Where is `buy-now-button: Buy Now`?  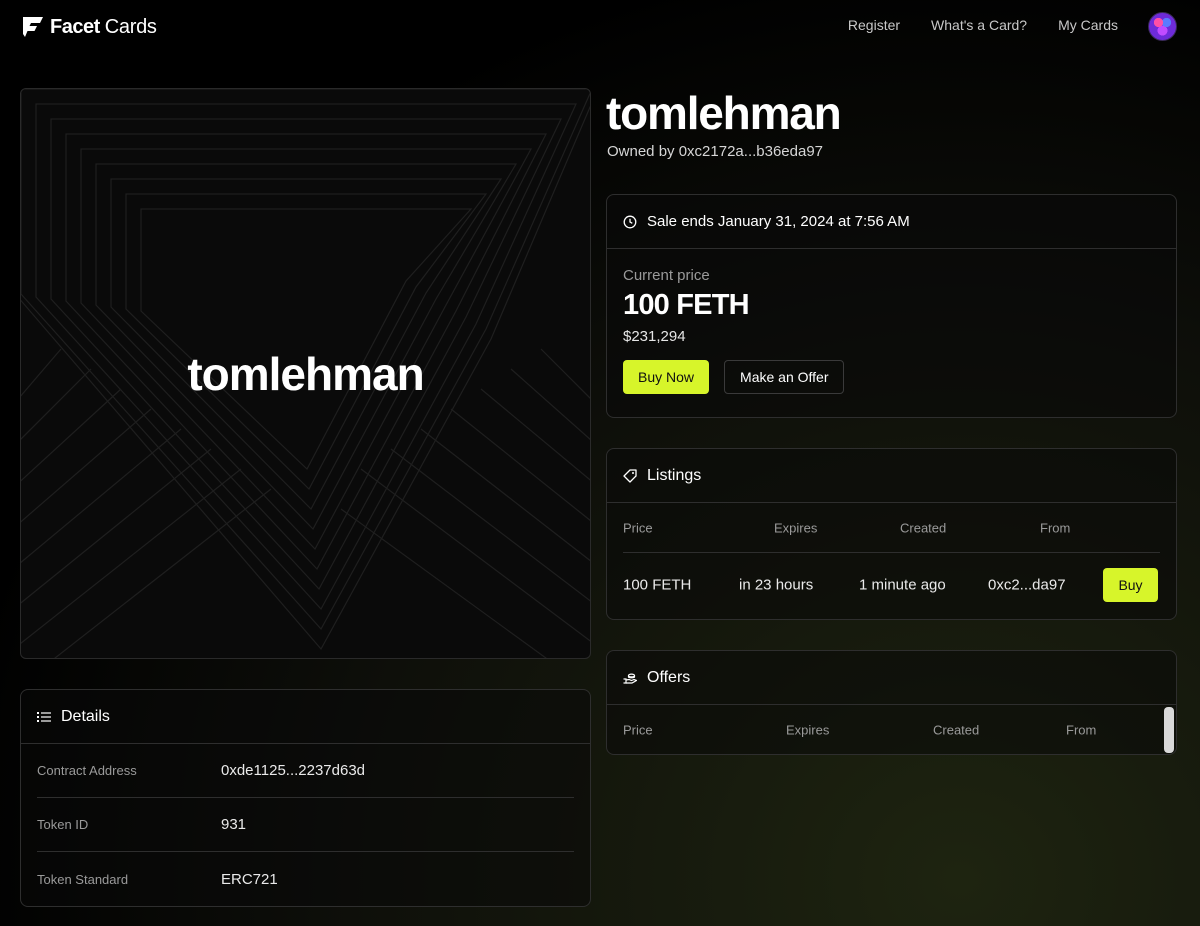 buy-now-button: Buy Now is located at coordinates (666, 377).